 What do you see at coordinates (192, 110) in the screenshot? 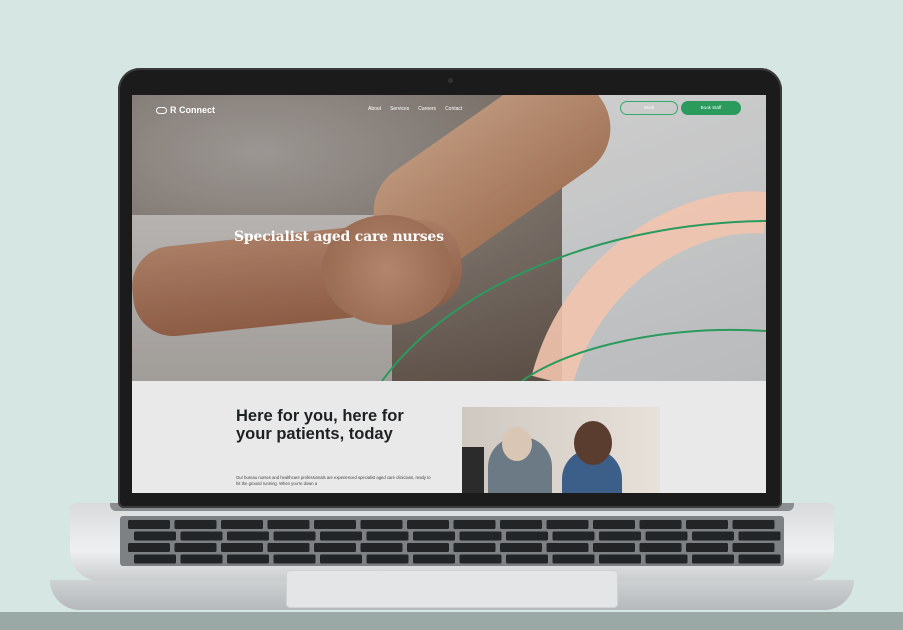
I see `logo-text: R Connect` at bounding box center [192, 110].